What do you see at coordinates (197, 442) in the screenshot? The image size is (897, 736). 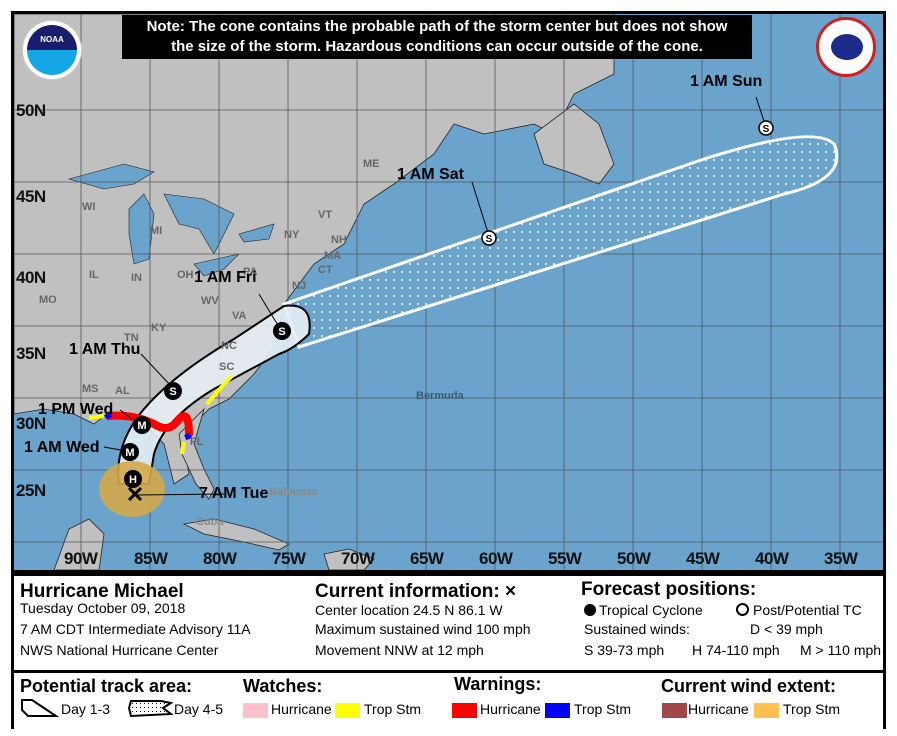 I see `state-label: FL` at bounding box center [197, 442].